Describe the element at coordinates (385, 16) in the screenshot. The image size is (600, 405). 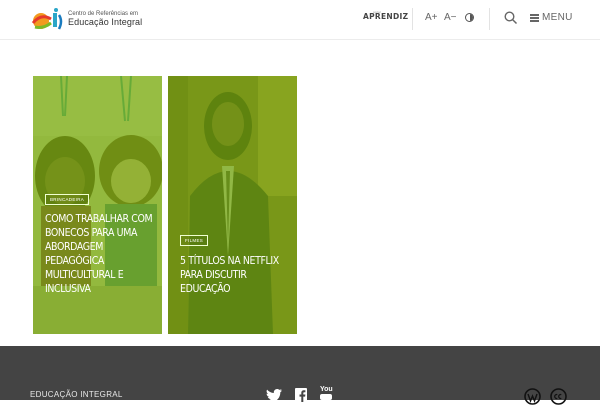
I see `partner-logo: APRENDIZ` at that location.